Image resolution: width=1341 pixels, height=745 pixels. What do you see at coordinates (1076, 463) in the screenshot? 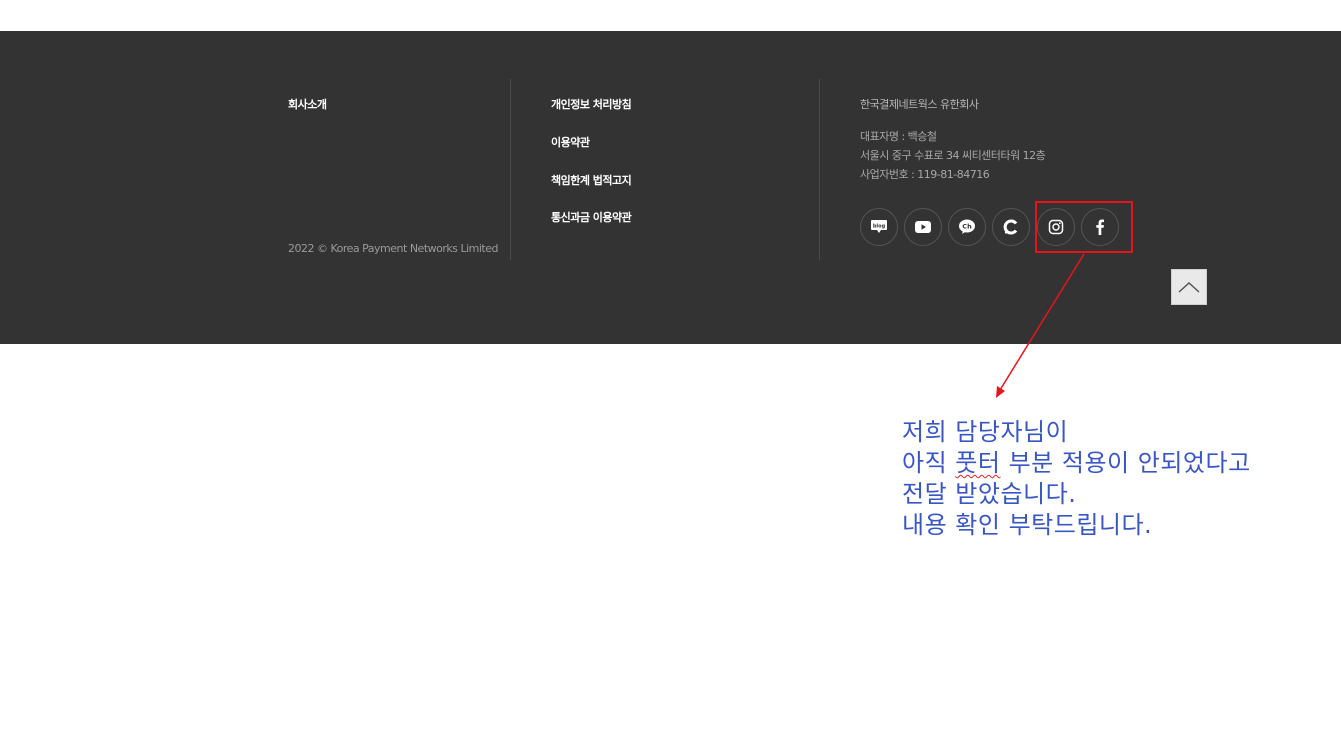
I see `annotation-note-line: 아직 풋터 부분 적용이 안되었다고` at bounding box center [1076, 463].